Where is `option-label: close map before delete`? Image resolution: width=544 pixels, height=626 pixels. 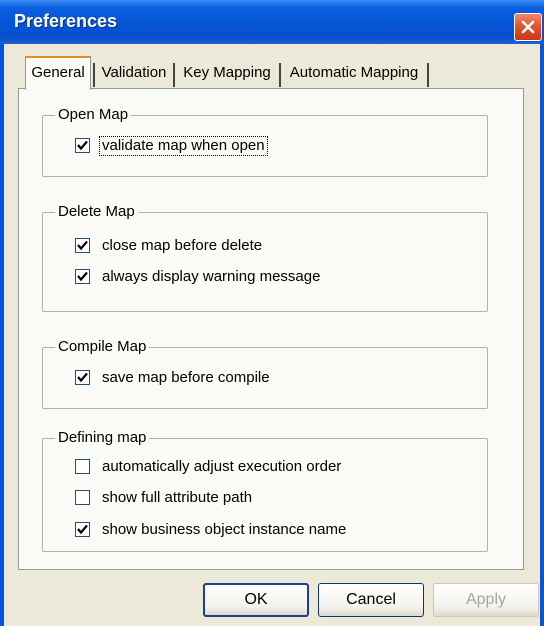
option-label: close map before delete is located at coordinates (182, 245).